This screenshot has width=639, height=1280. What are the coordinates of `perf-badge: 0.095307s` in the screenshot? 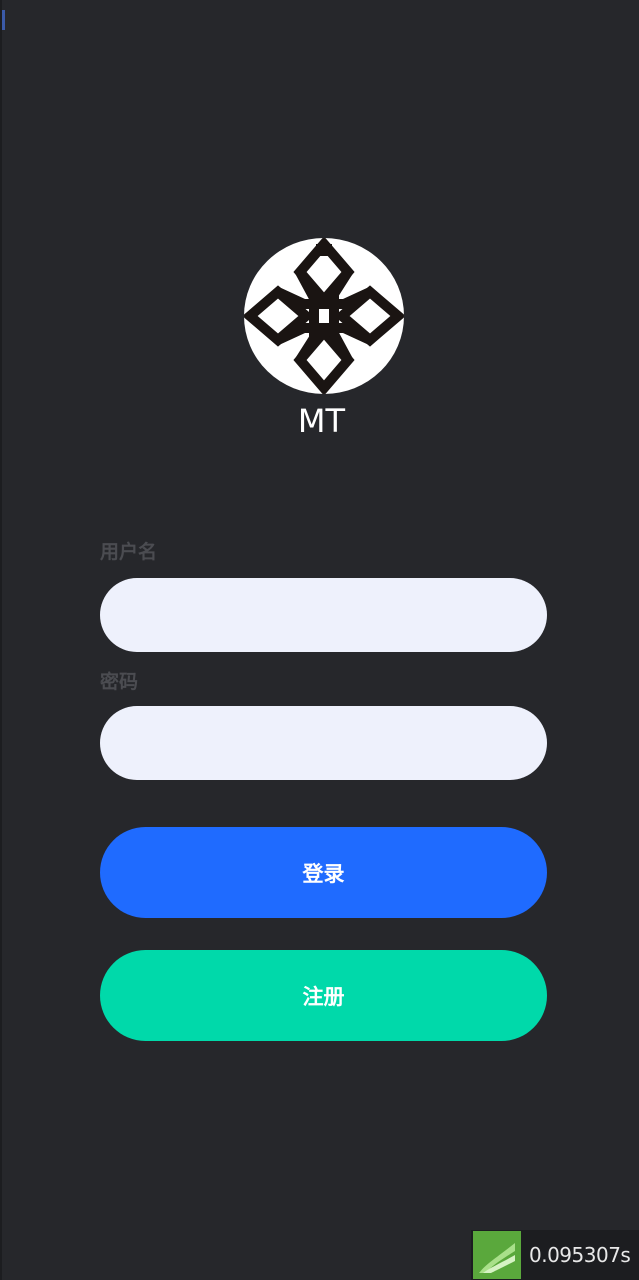 It's located at (555, 1255).